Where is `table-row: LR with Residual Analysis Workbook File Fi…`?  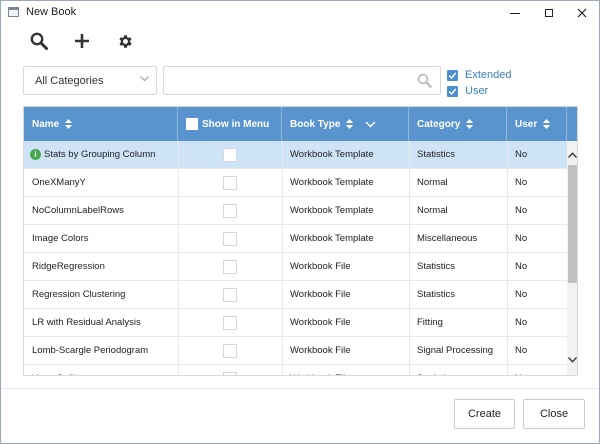
table-row: LR with Residual Analysis Workbook File Fi… is located at coordinates (295, 323).